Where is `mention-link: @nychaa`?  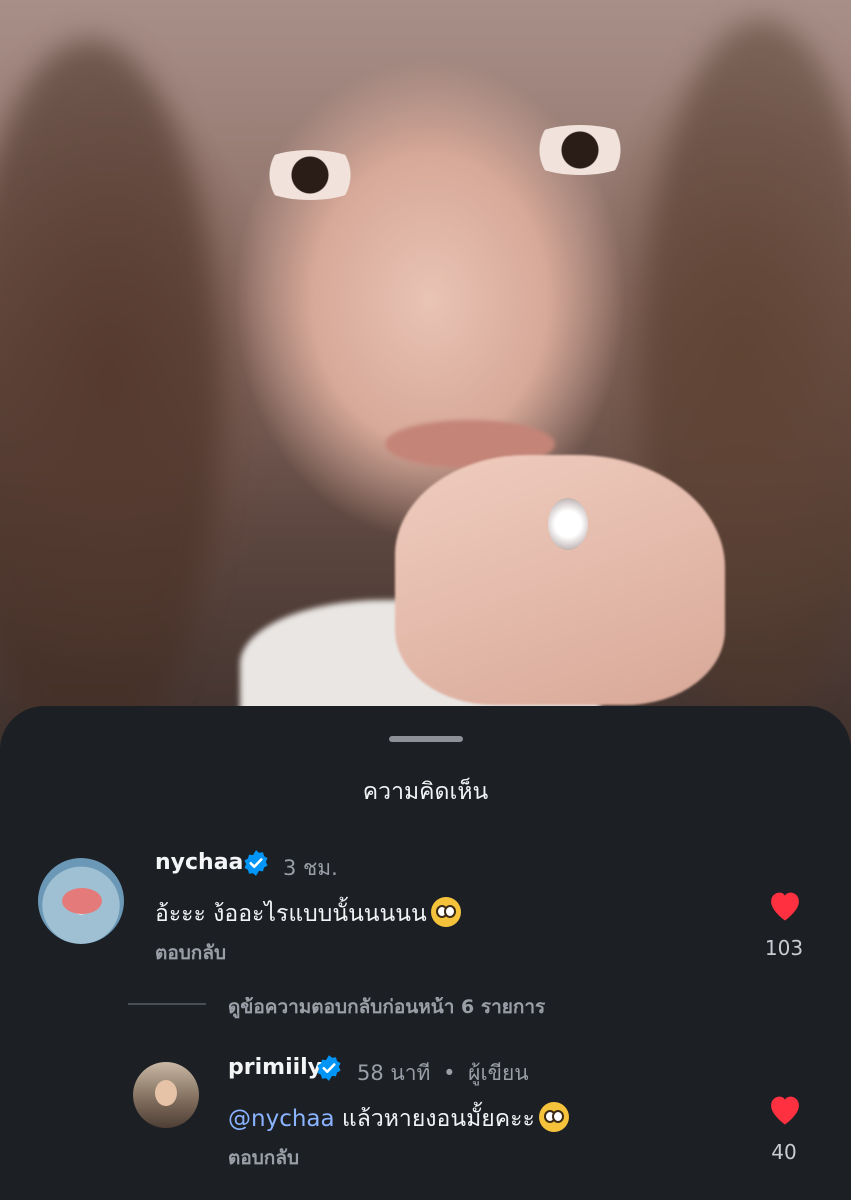
mention-link: @nychaa is located at coordinates (281, 1119).